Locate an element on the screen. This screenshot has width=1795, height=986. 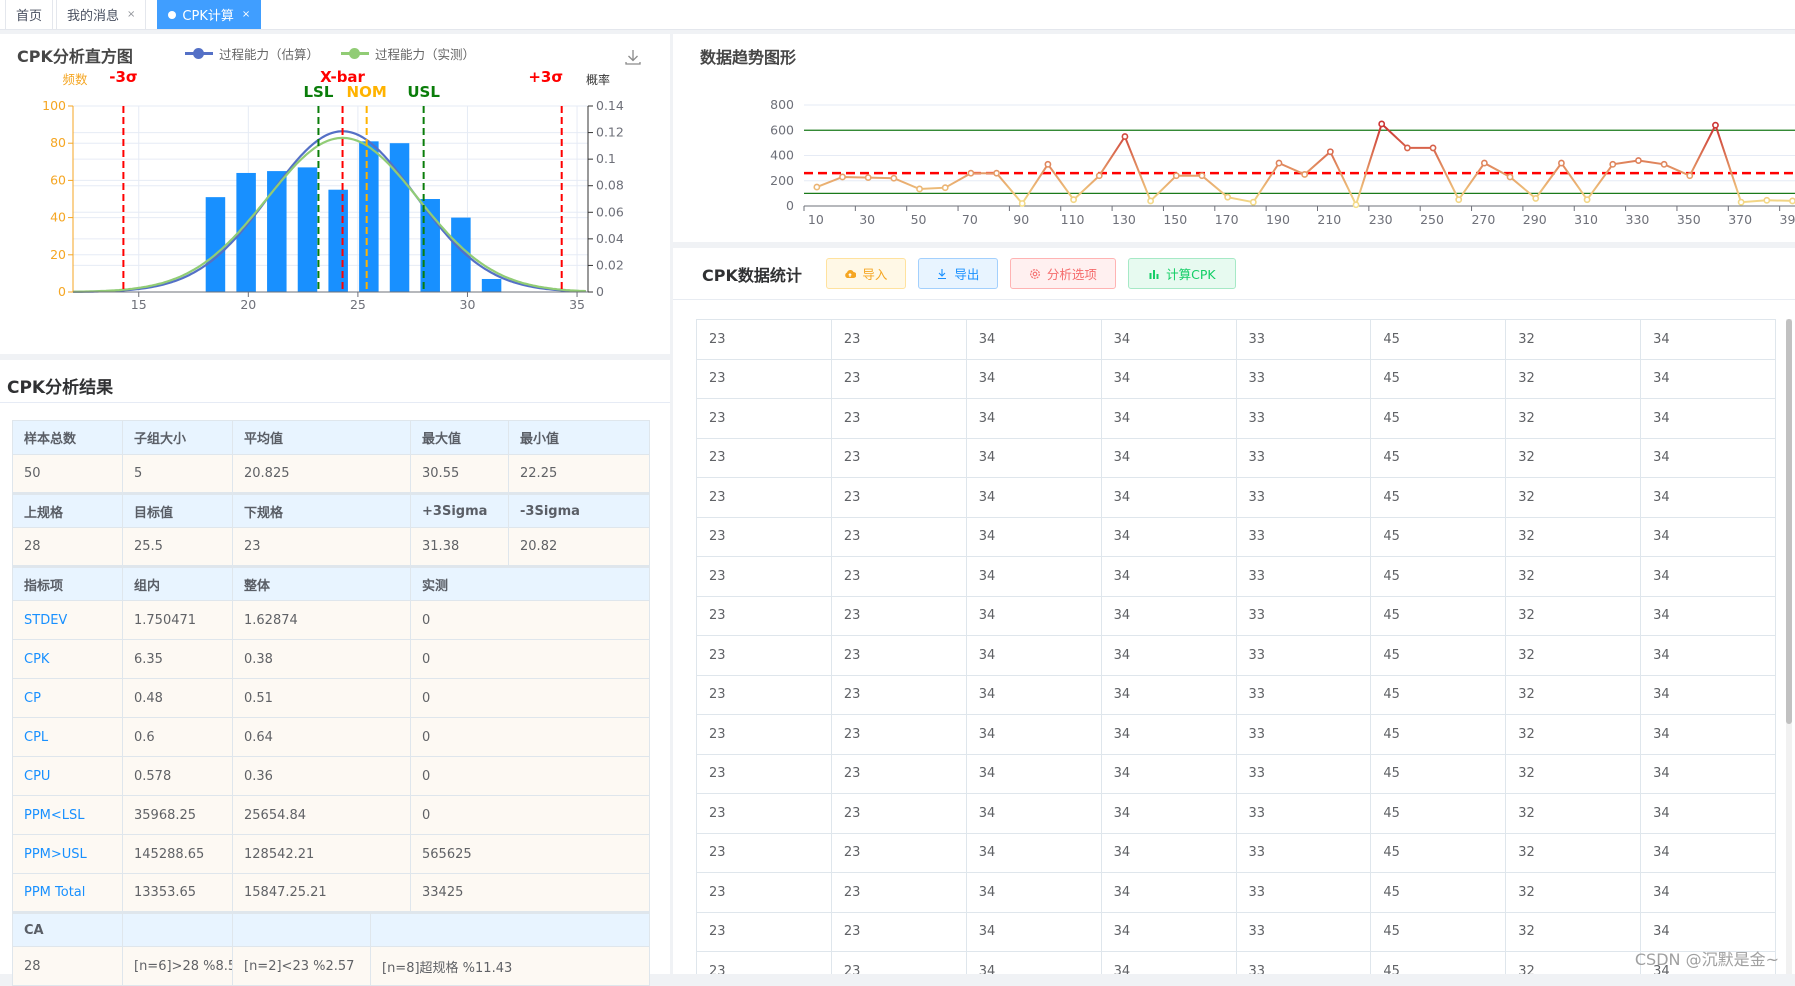
tab-messages: 我的消息 × is located at coordinates (101, 14).